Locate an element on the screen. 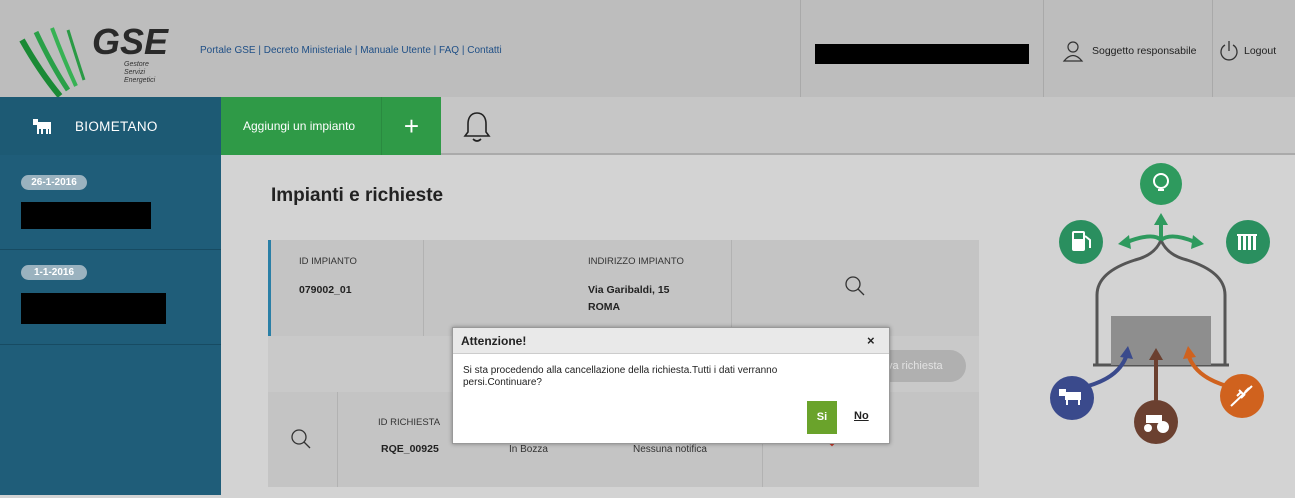 The image size is (1295, 498). plant-id-value: 079002_01 is located at coordinates (325, 290).